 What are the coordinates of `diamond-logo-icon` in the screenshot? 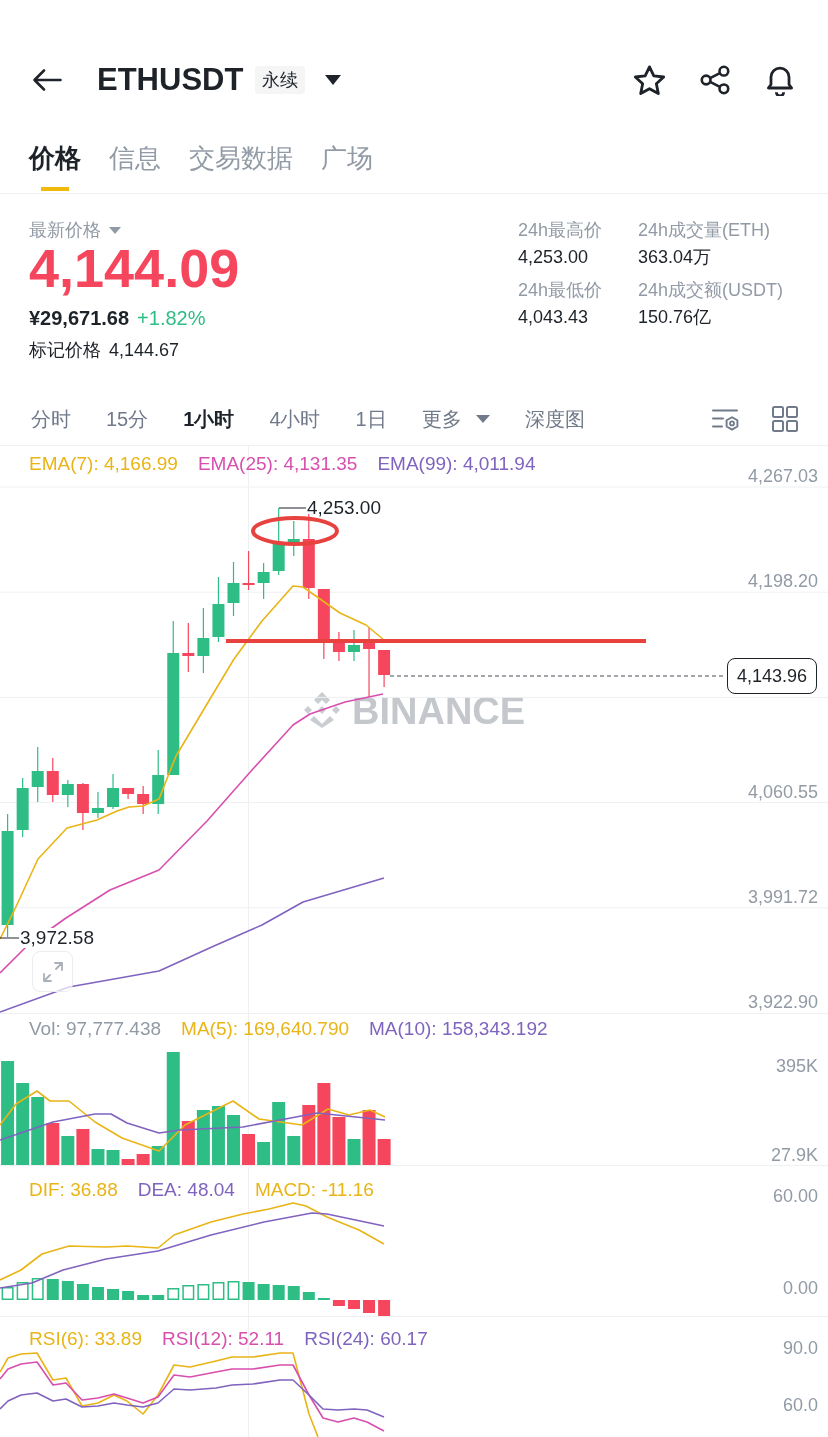 It's located at (322, 710).